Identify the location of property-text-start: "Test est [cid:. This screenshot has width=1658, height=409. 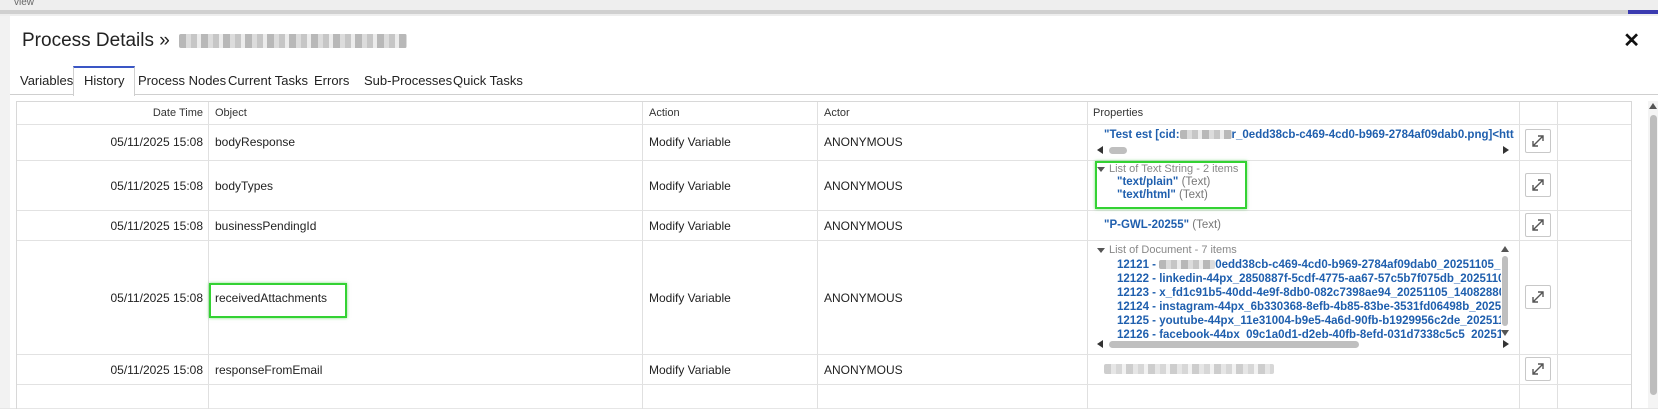
(1142, 135).